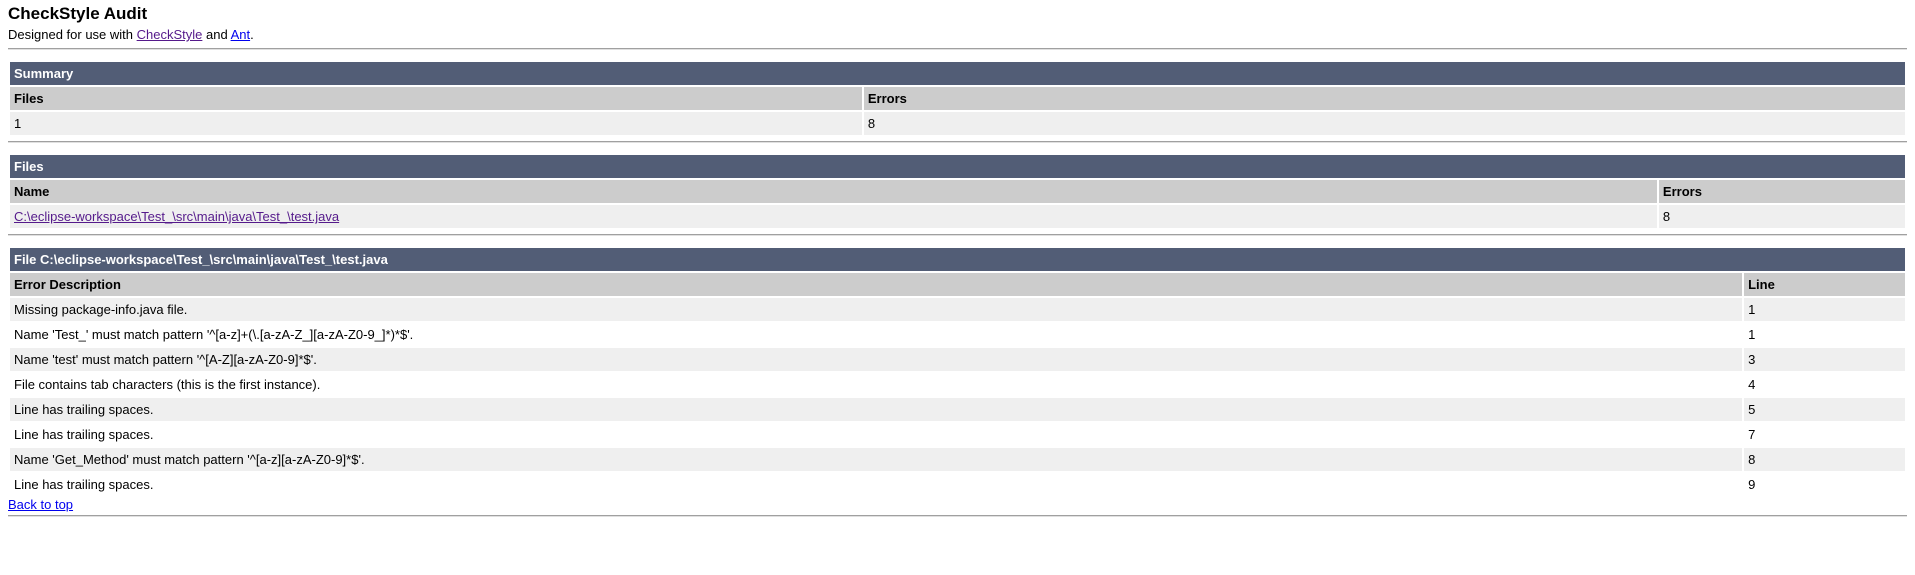 The width and height of the screenshot is (1915, 575). Describe the element at coordinates (1781, 216) in the screenshot. I see `file-errors-cell: 8` at that location.